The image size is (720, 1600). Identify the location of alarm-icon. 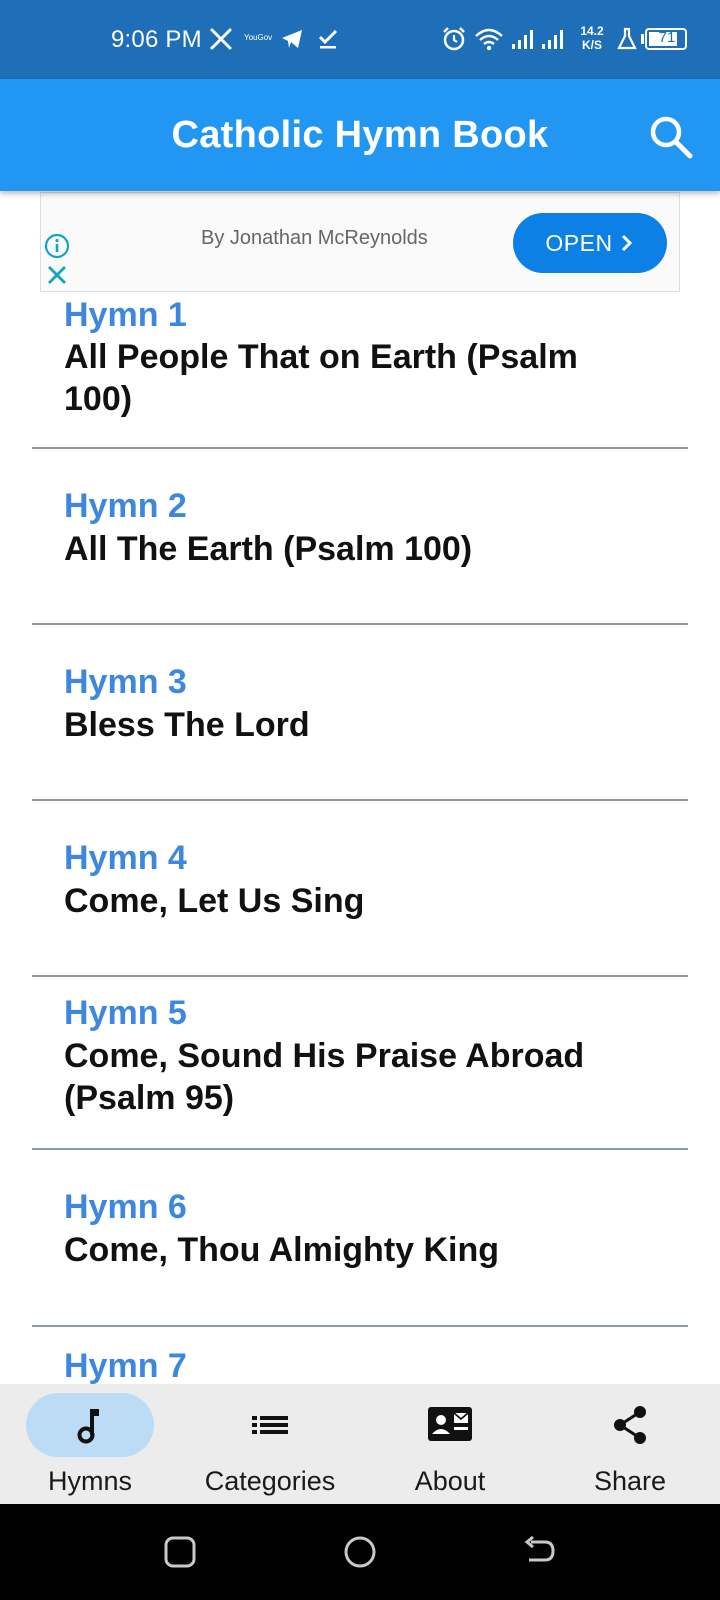
(454, 41).